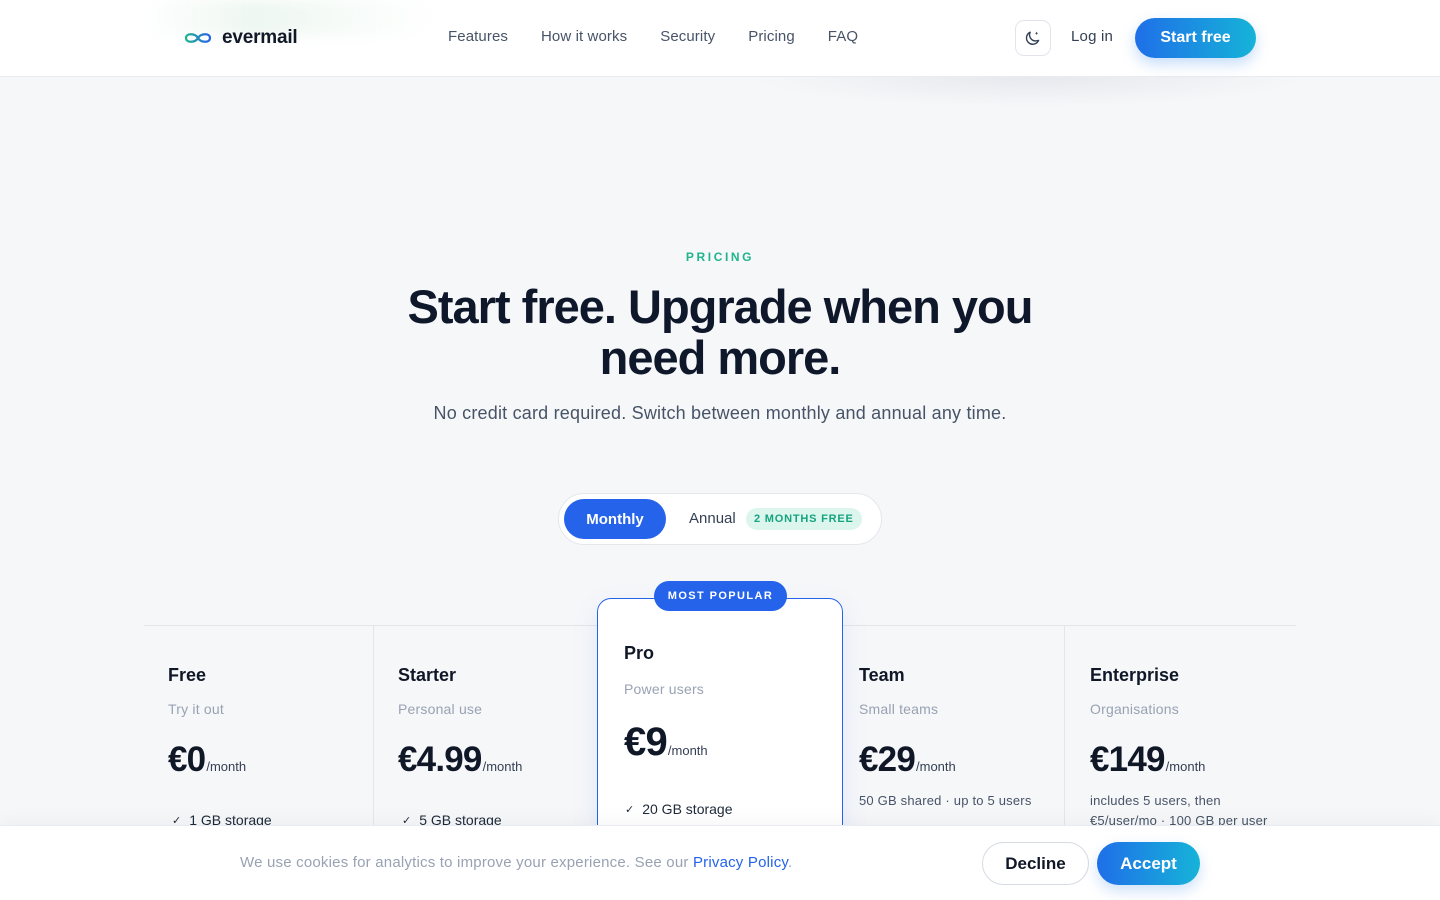 The image size is (1440, 900). I want to click on header-shadow-decoration, so click(1030, 92).